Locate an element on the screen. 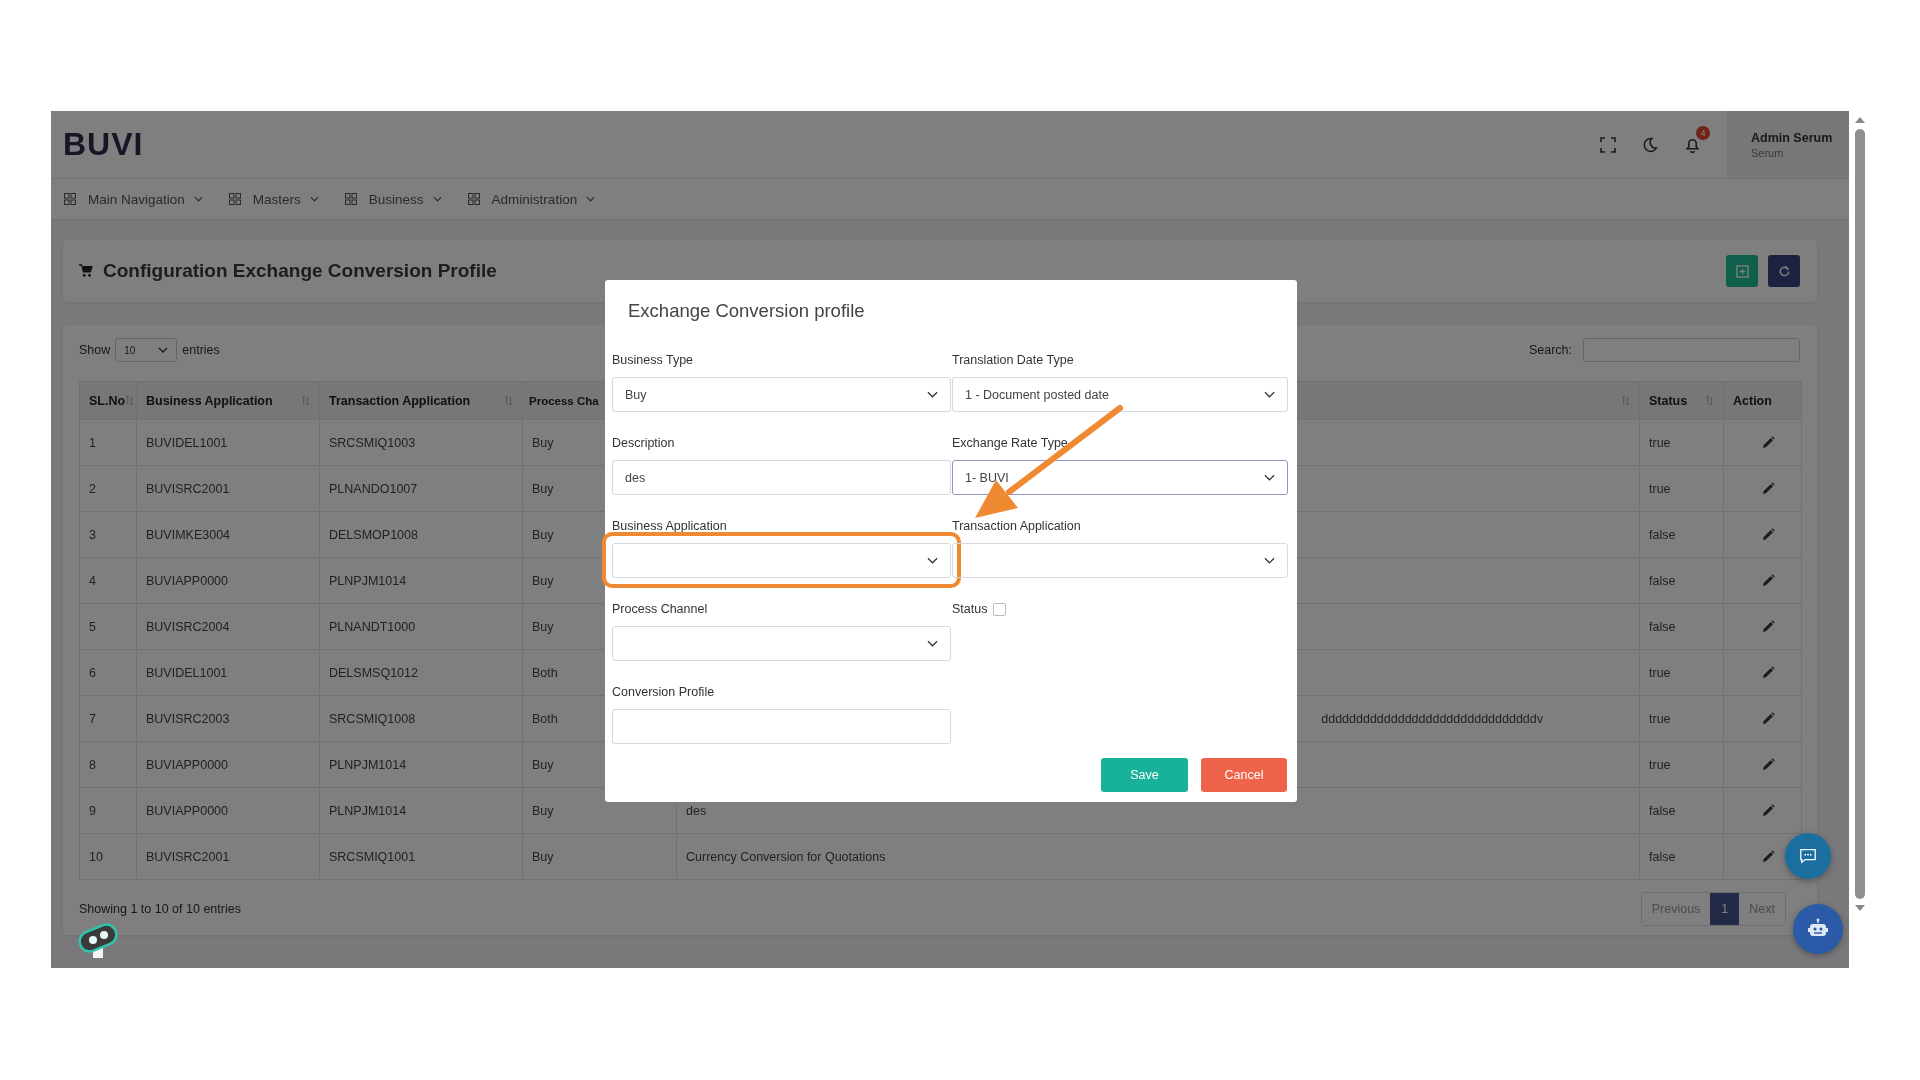 The width and height of the screenshot is (1920, 1080). table-cell: BUVISRC2001 is located at coordinates (188, 856).